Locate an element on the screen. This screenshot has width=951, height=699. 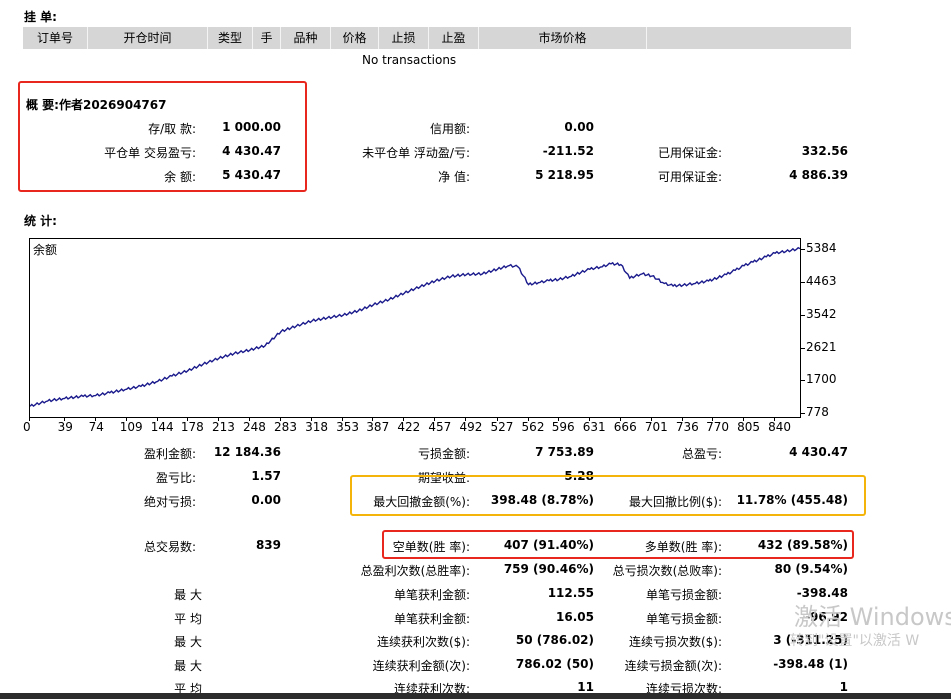
average-consecutive-losses-value: 1 is located at coordinates (843, 687).